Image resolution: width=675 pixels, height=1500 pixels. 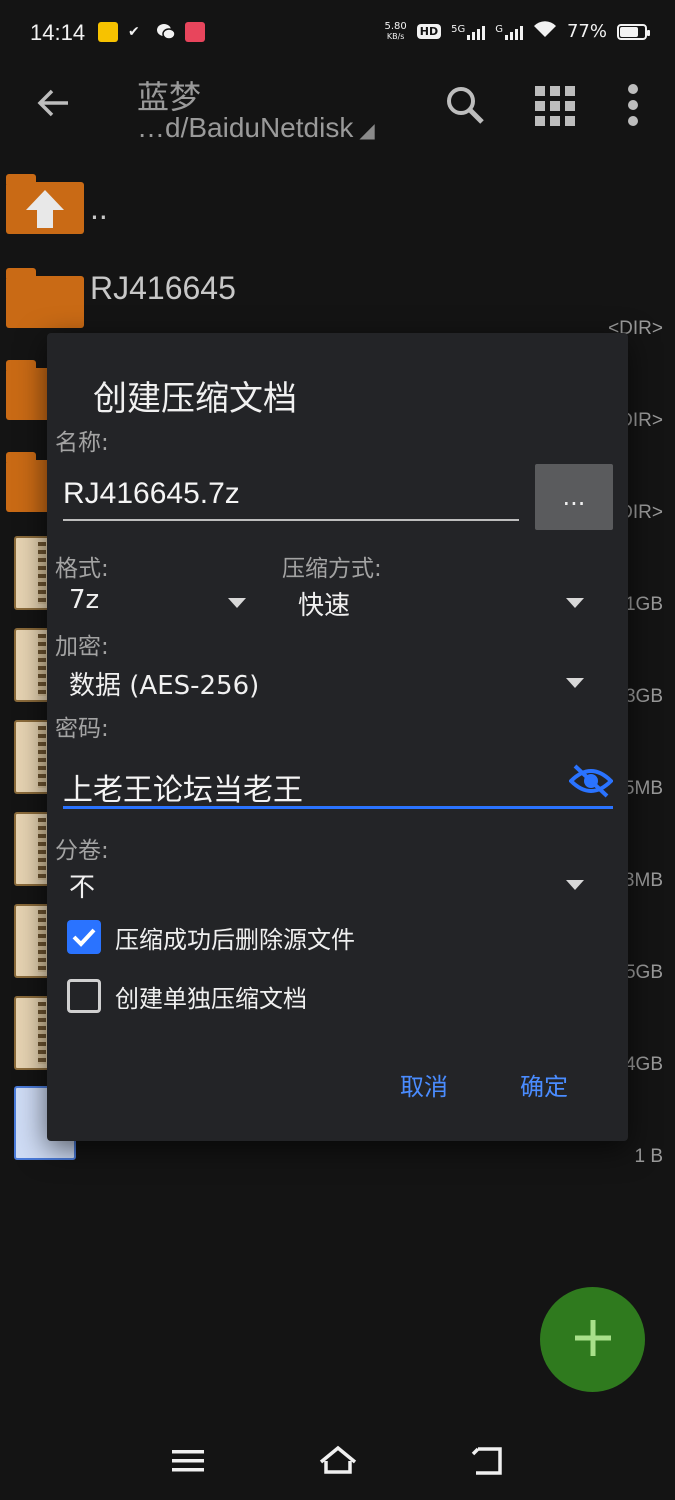 What do you see at coordinates (166, 32) in the screenshot?
I see `wechat-icon` at bounding box center [166, 32].